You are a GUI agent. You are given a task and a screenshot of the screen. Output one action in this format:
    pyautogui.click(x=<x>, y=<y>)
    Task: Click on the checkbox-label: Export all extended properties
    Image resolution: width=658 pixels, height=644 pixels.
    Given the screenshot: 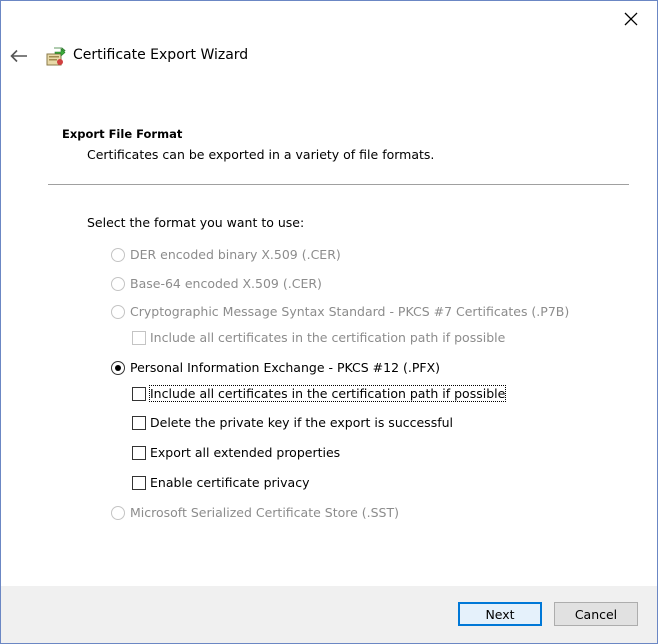 What is the action you would take?
    pyautogui.click(x=245, y=452)
    